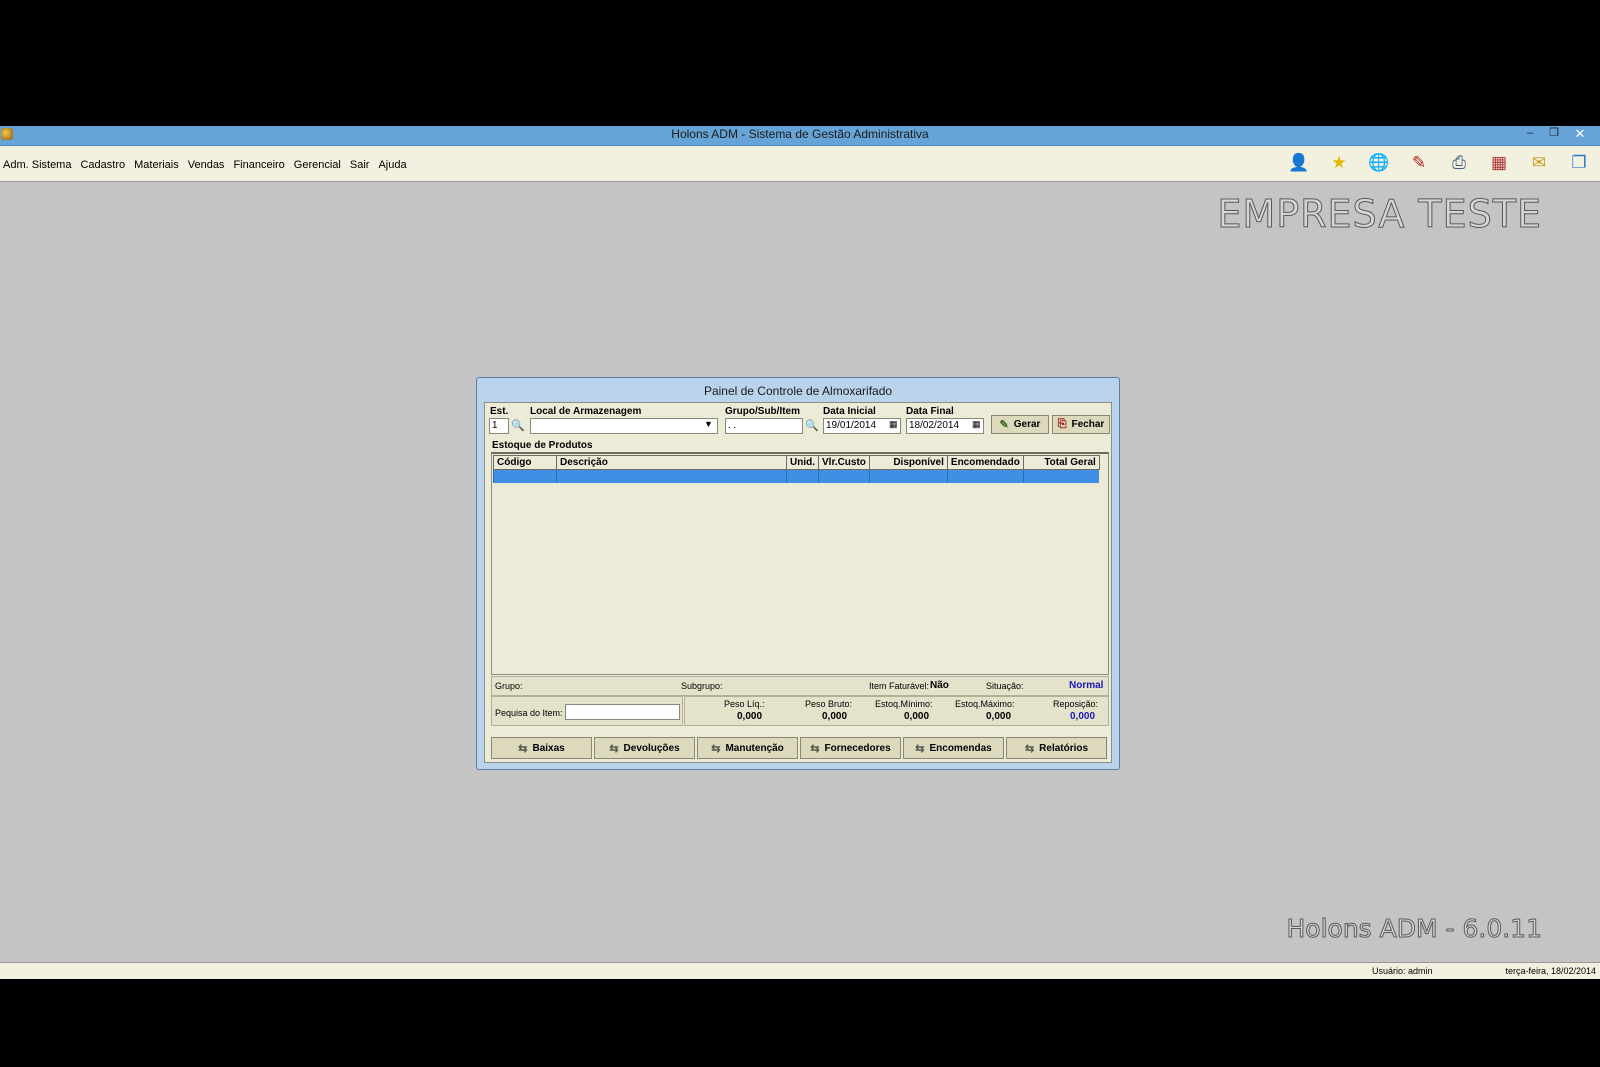 The width and height of the screenshot is (1600, 1067). Describe the element at coordinates (985, 704) in the screenshot. I see `estoq-maximo-label: Estoq.Máximo:` at that location.